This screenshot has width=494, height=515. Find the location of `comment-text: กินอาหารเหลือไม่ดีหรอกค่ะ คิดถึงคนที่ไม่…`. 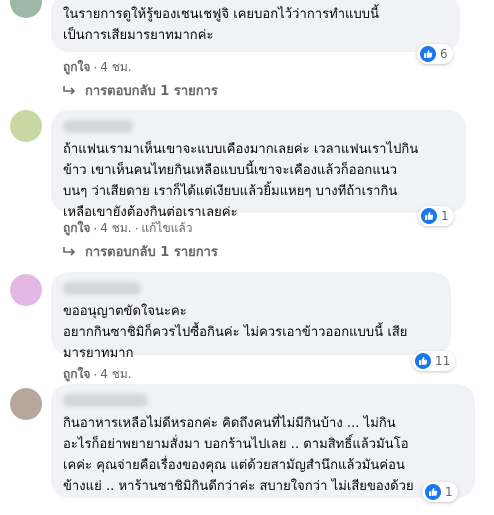

comment-text: กินอาหารเหลือไม่ดีหรอกค่ะ คิดถึงคนที่ไม่… is located at coordinates (238, 455).